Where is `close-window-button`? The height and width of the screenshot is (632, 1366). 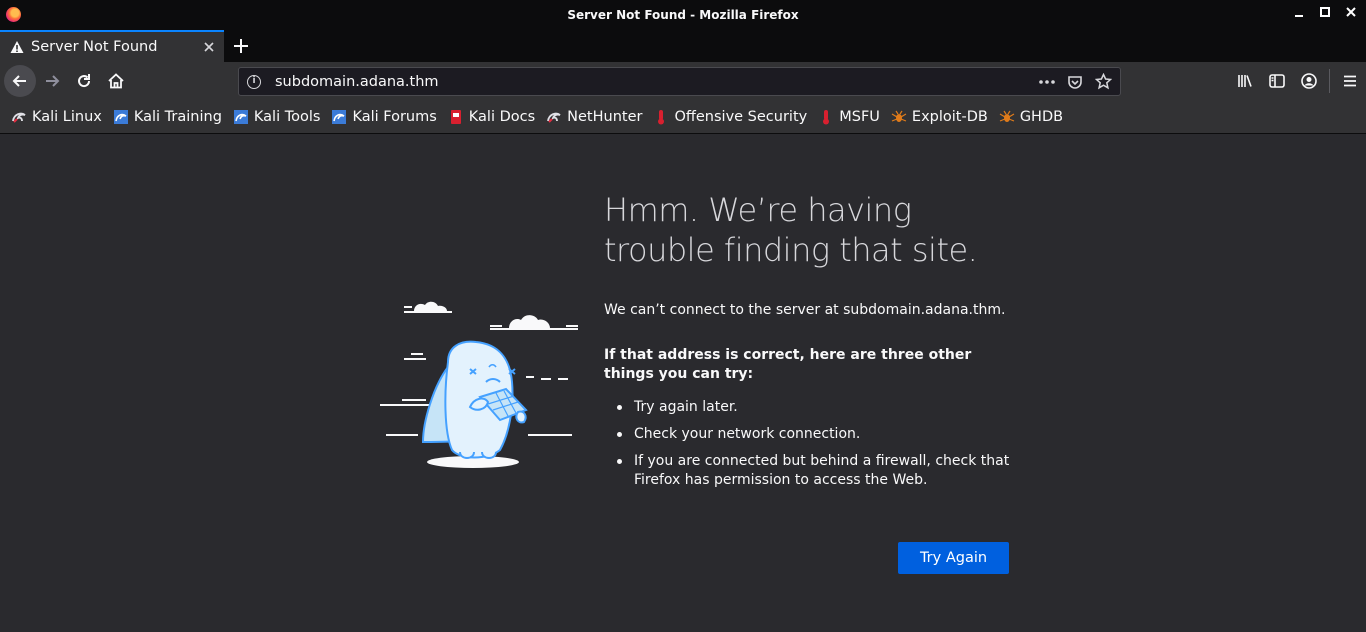 close-window-button is located at coordinates (1351, 14).